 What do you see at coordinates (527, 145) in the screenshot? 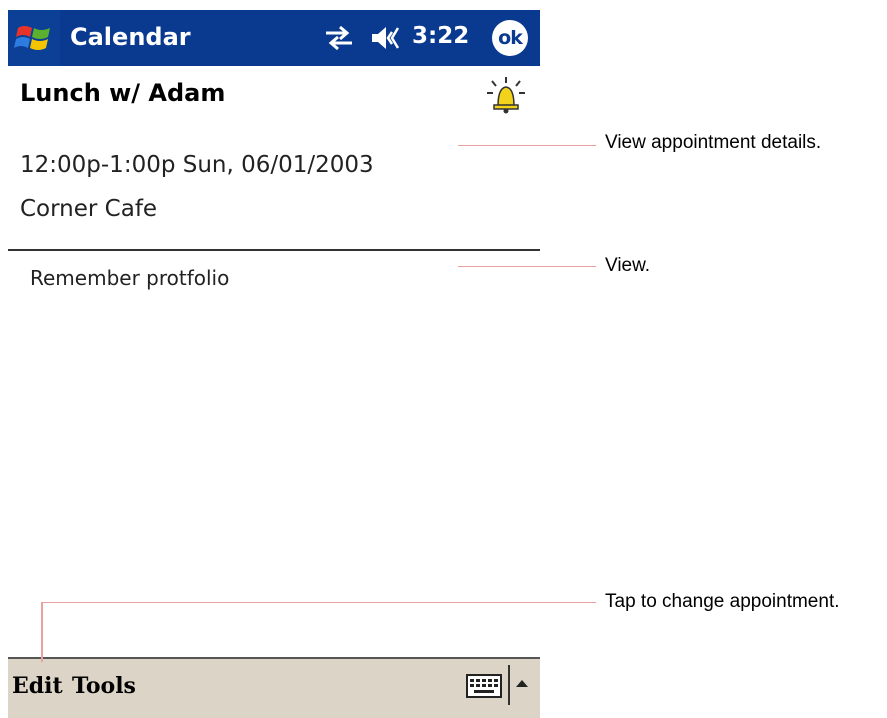
I see `callout-line-details` at bounding box center [527, 145].